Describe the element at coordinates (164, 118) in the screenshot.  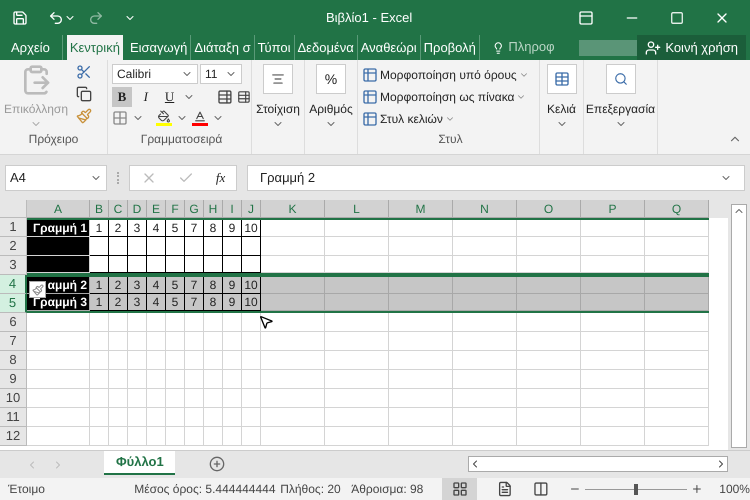
I see `fill-color-icon` at that location.